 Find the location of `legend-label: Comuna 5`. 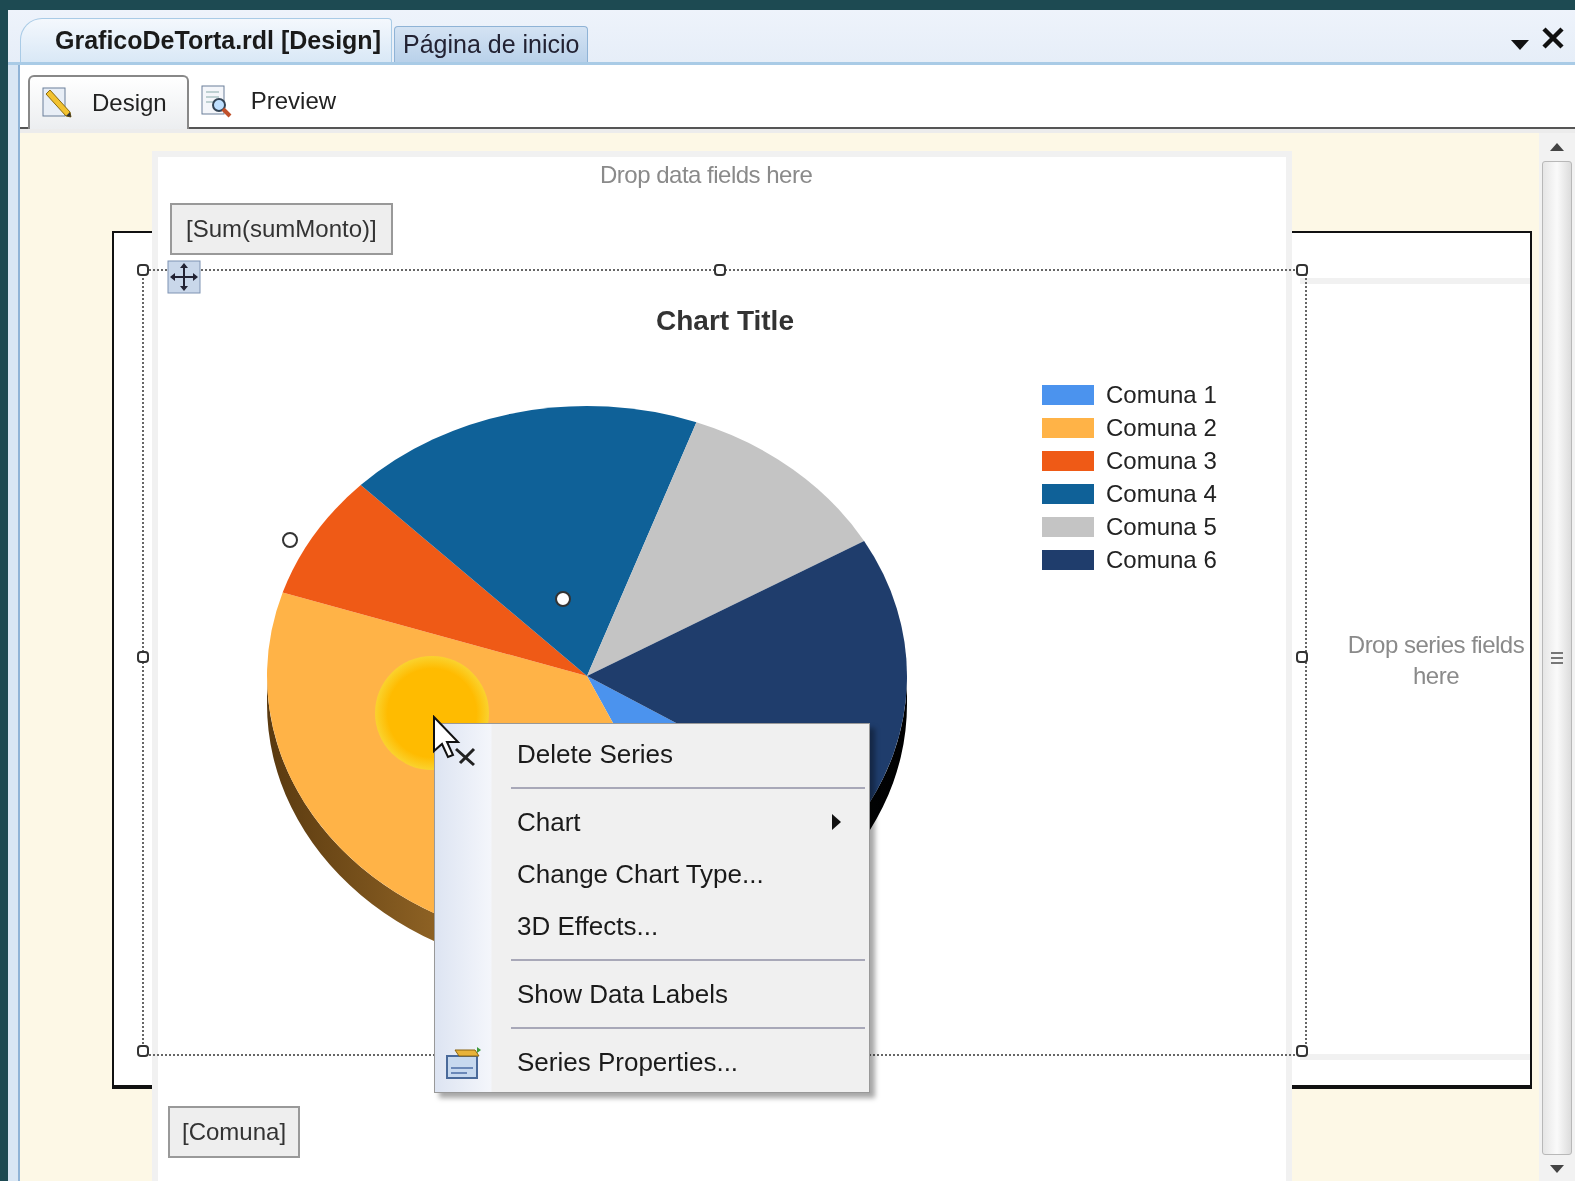

legend-label: Comuna 5 is located at coordinates (1161, 527).